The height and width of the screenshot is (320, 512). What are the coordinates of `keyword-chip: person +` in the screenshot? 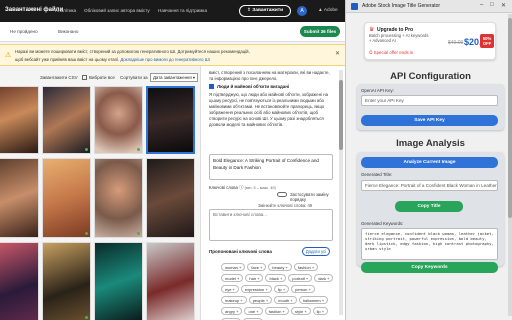 It's located at (303, 289).